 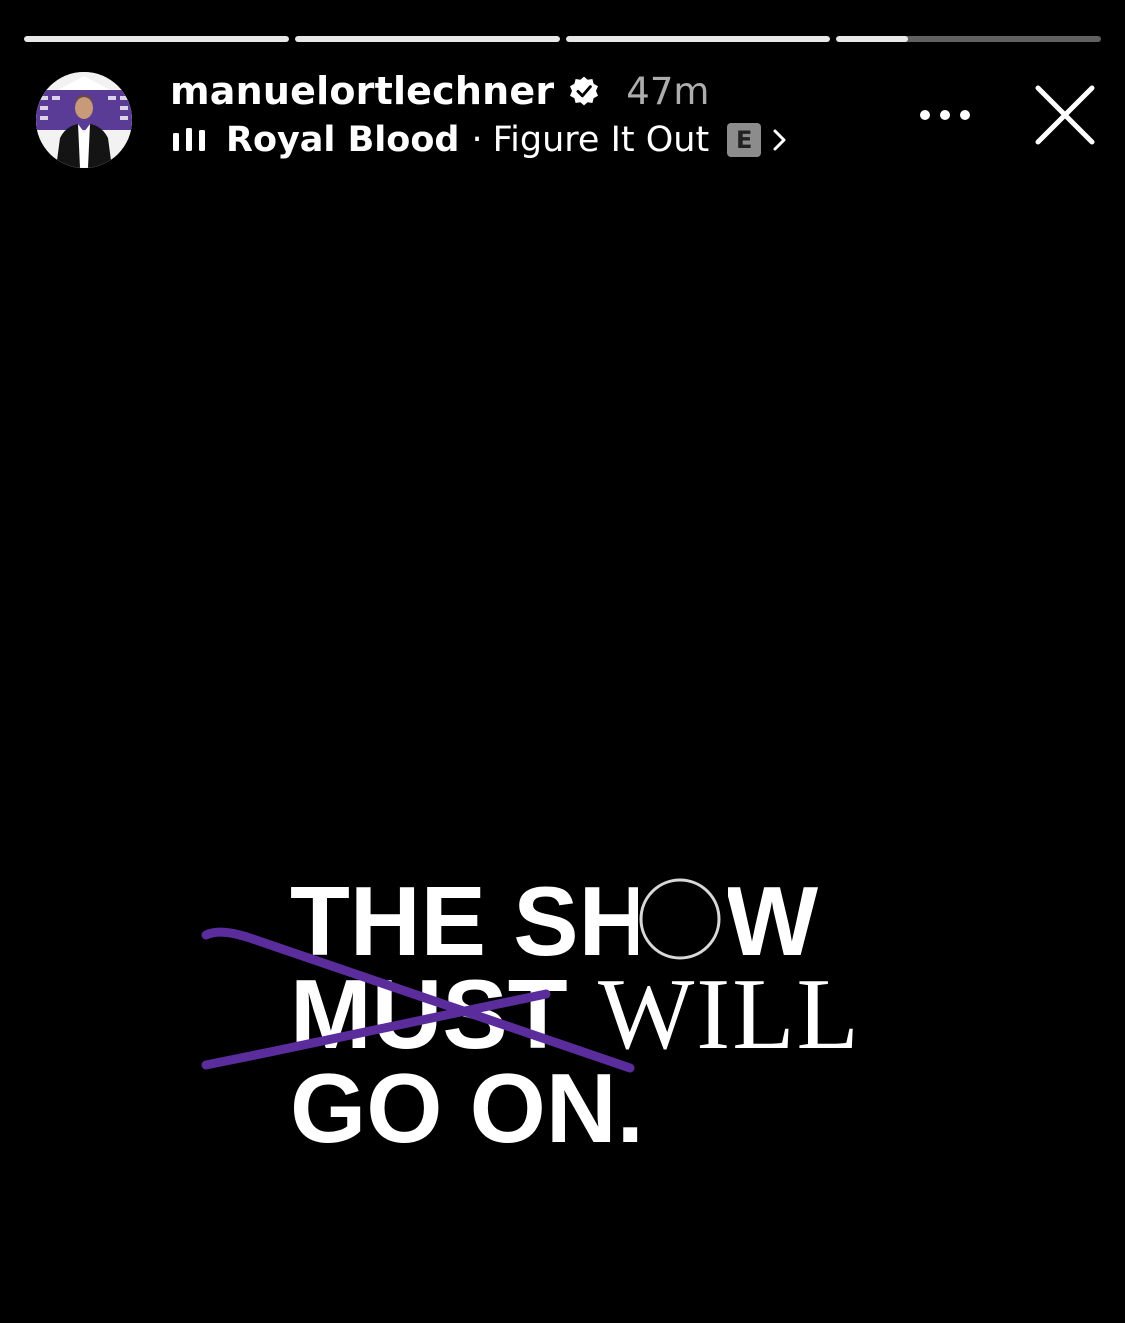 What do you see at coordinates (189, 139) in the screenshot?
I see `equalizer-bars-icon` at bounding box center [189, 139].